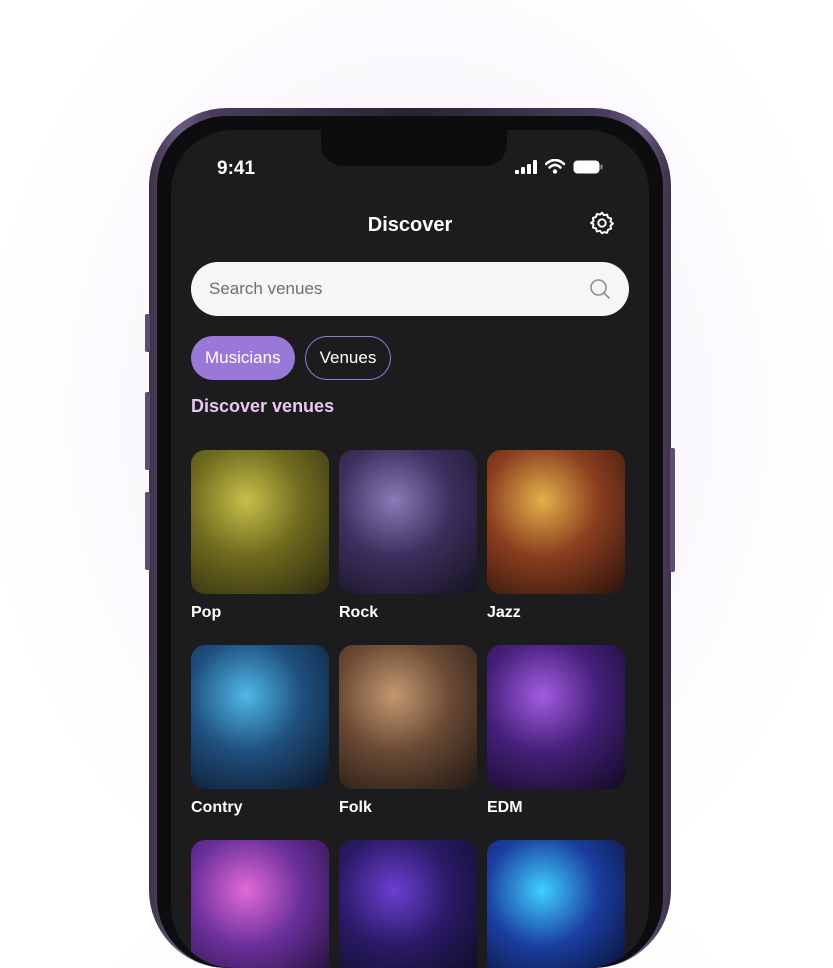 This screenshot has width=833, height=968. I want to click on genre-label: Jazz, so click(504, 612).